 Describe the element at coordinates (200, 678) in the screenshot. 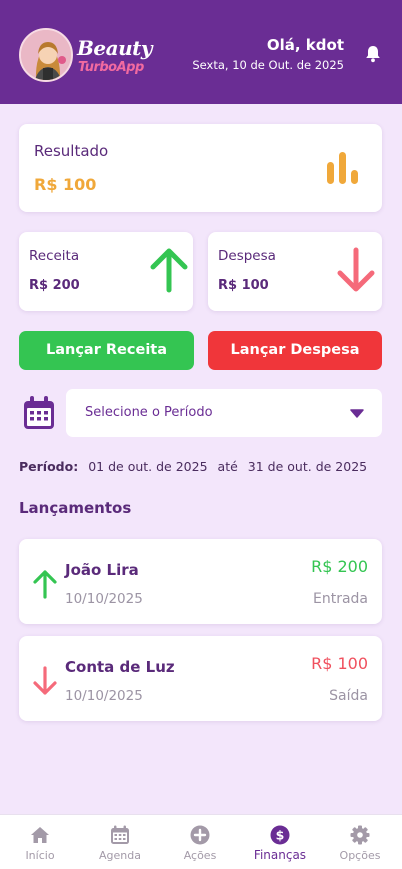

I see `list-item: Conta de Luz 10/10/2025 R$ 100 Saída` at that location.